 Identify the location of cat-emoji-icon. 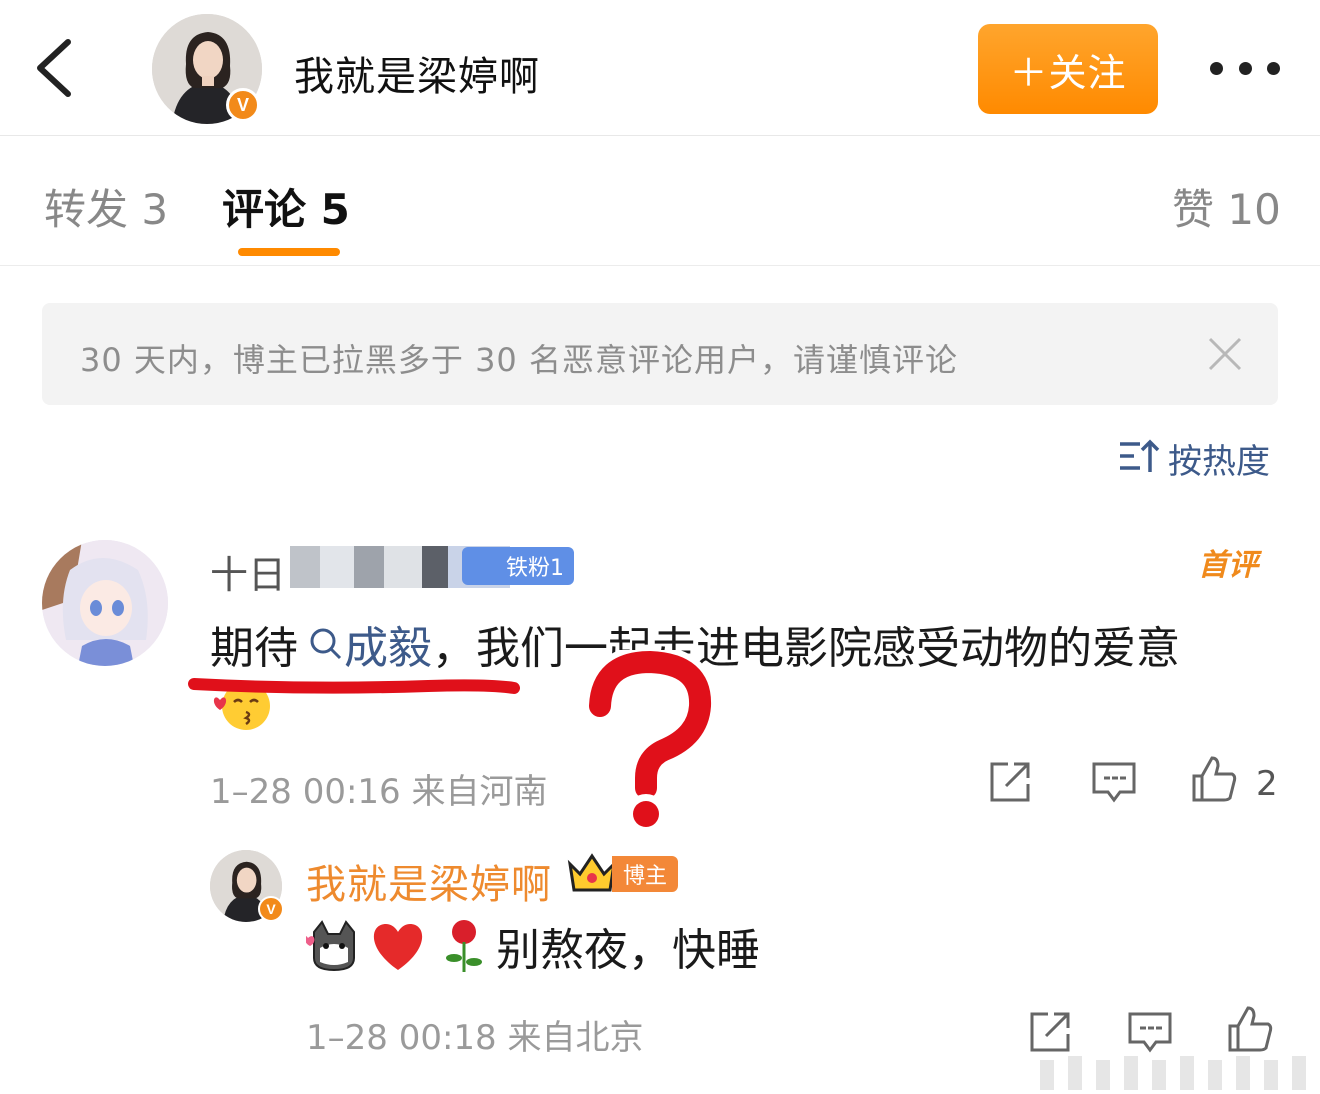
(333, 946).